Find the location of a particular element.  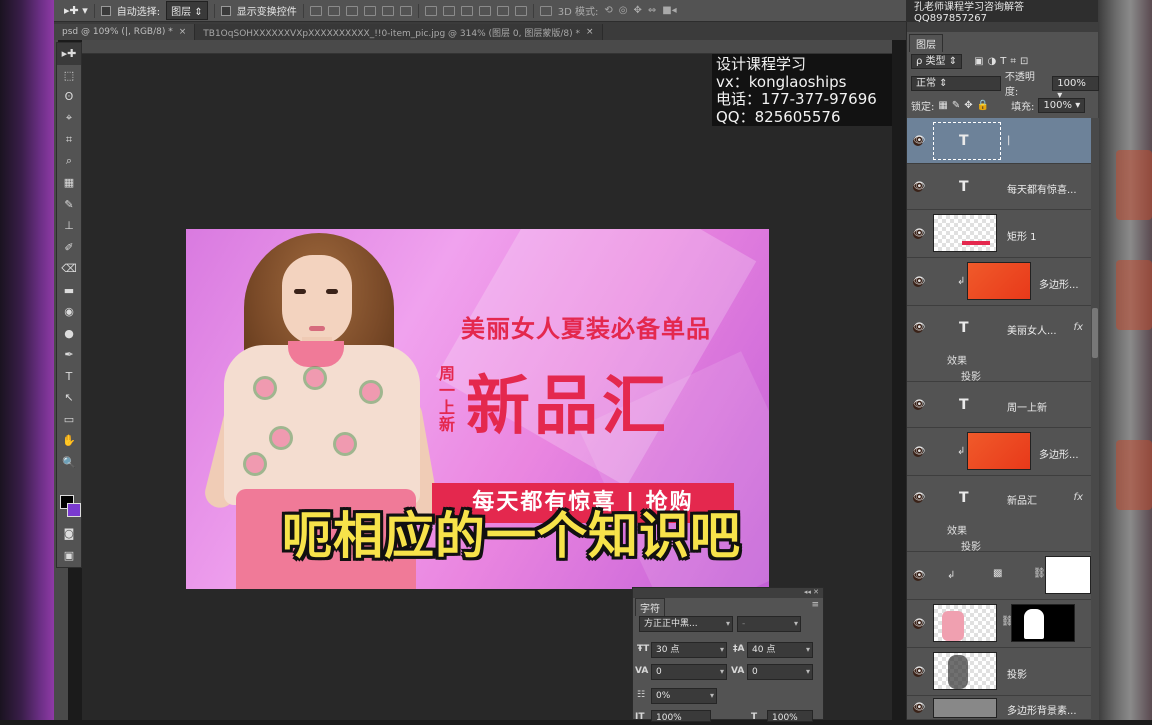

panel-header is located at coordinates (1002, 27).